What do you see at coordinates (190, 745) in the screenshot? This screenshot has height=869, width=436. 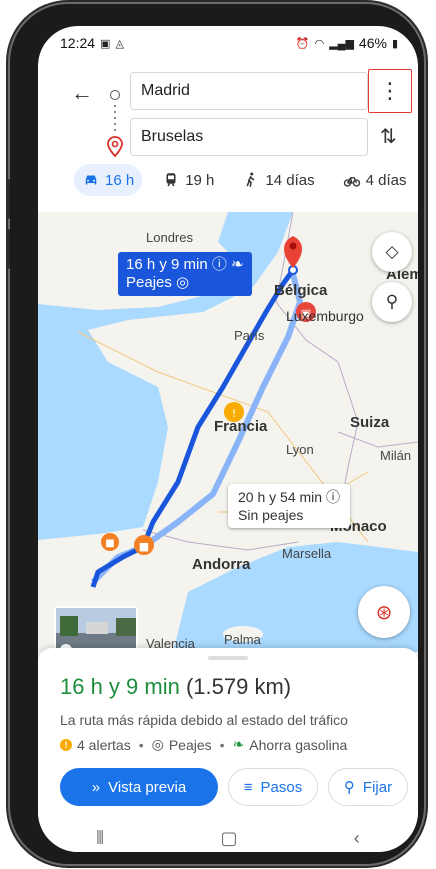 I see `tolls-chip: Peajes` at bounding box center [190, 745].